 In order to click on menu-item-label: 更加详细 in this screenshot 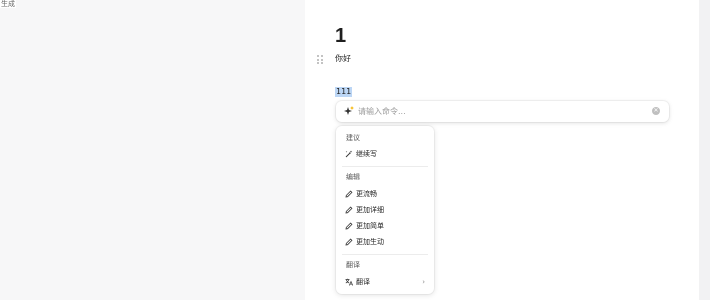, I will do `click(370, 210)`.